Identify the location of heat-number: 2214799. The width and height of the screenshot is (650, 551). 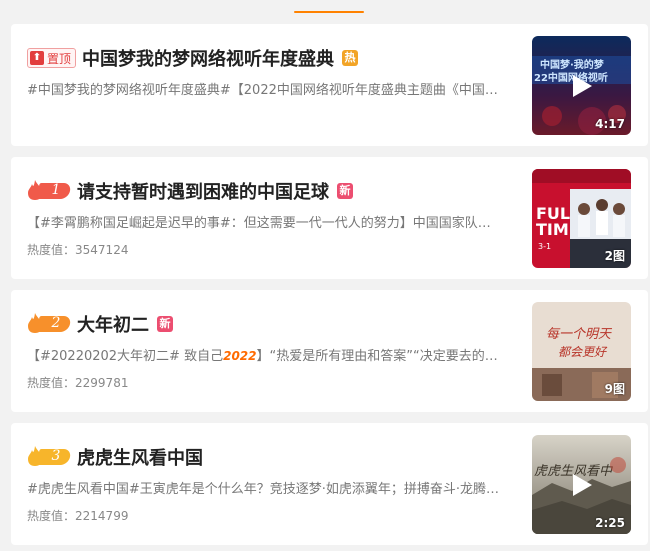
(102, 516).